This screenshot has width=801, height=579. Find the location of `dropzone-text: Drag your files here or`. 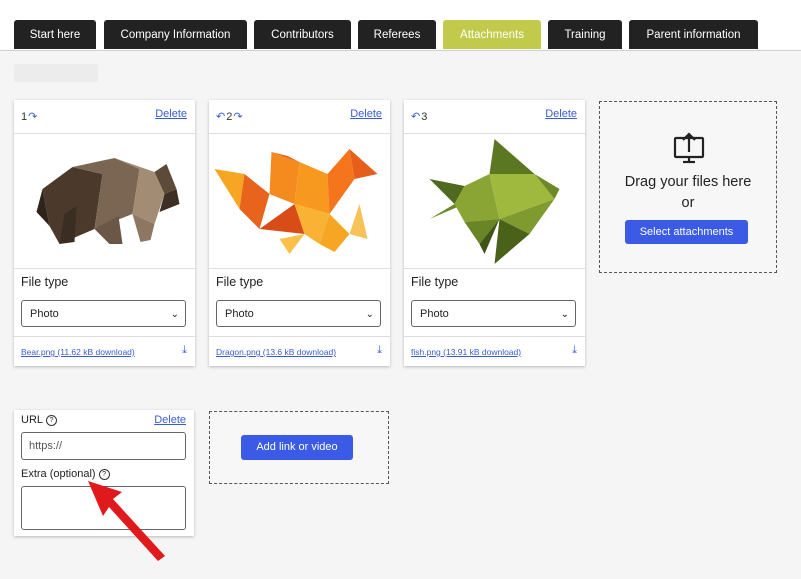

dropzone-text: Drag your files here or is located at coordinates (688, 193).